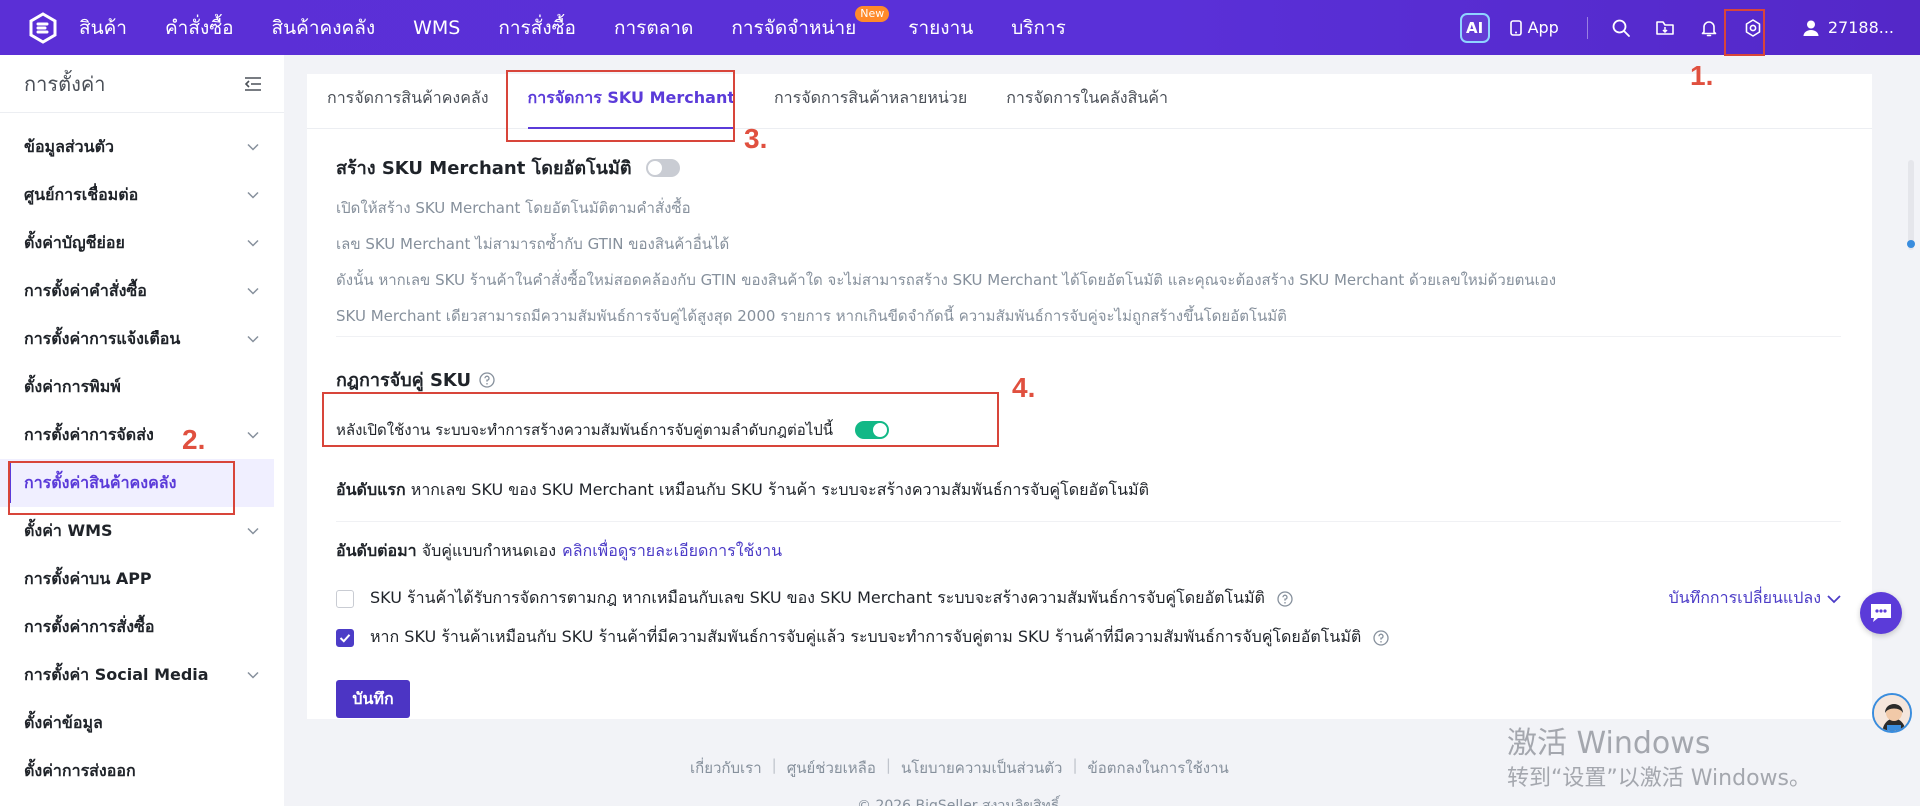 This screenshot has height=806, width=1920. I want to click on sidebar-item-label: การตั้งค่าการจัดส่ง, so click(89, 434).